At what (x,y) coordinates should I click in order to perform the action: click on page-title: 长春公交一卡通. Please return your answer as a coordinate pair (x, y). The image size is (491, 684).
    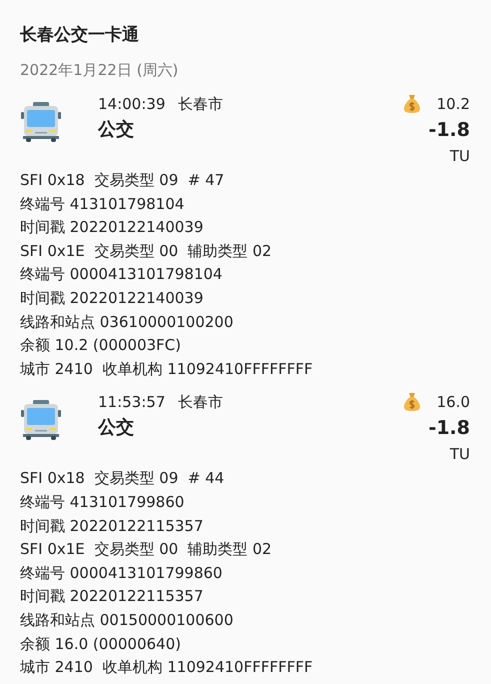
    Looking at the image, I should click on (80, 35).